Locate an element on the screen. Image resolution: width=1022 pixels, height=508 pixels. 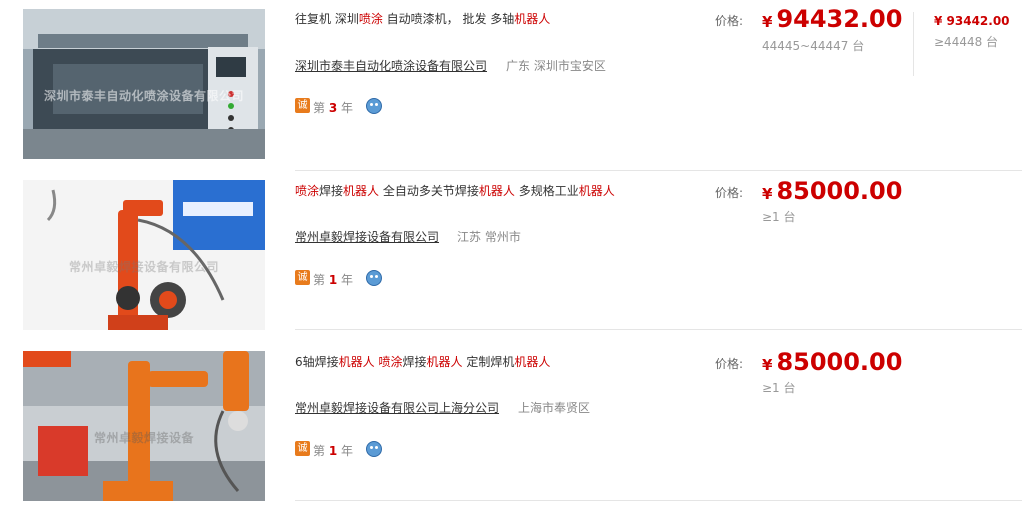
image-watermark: 常州卓毅焊接设备有限公司 is located at coordinates (143, 267).